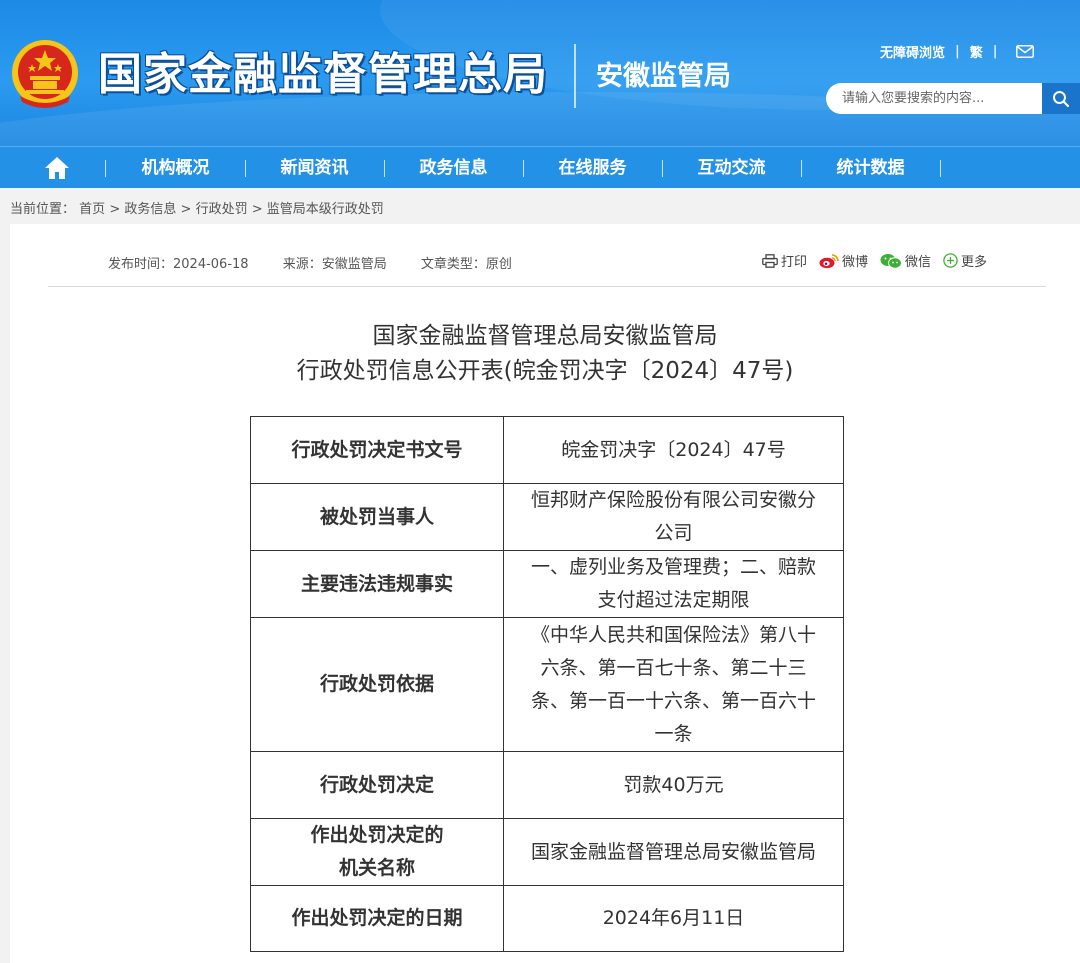 The width and height of the screenshot is (1080, 963). Describe the element at coordinates (325, 209) in the screenshot. I see `breadcrumb-item-bureau-penalty: 监管局本级行政处罚` at that location.